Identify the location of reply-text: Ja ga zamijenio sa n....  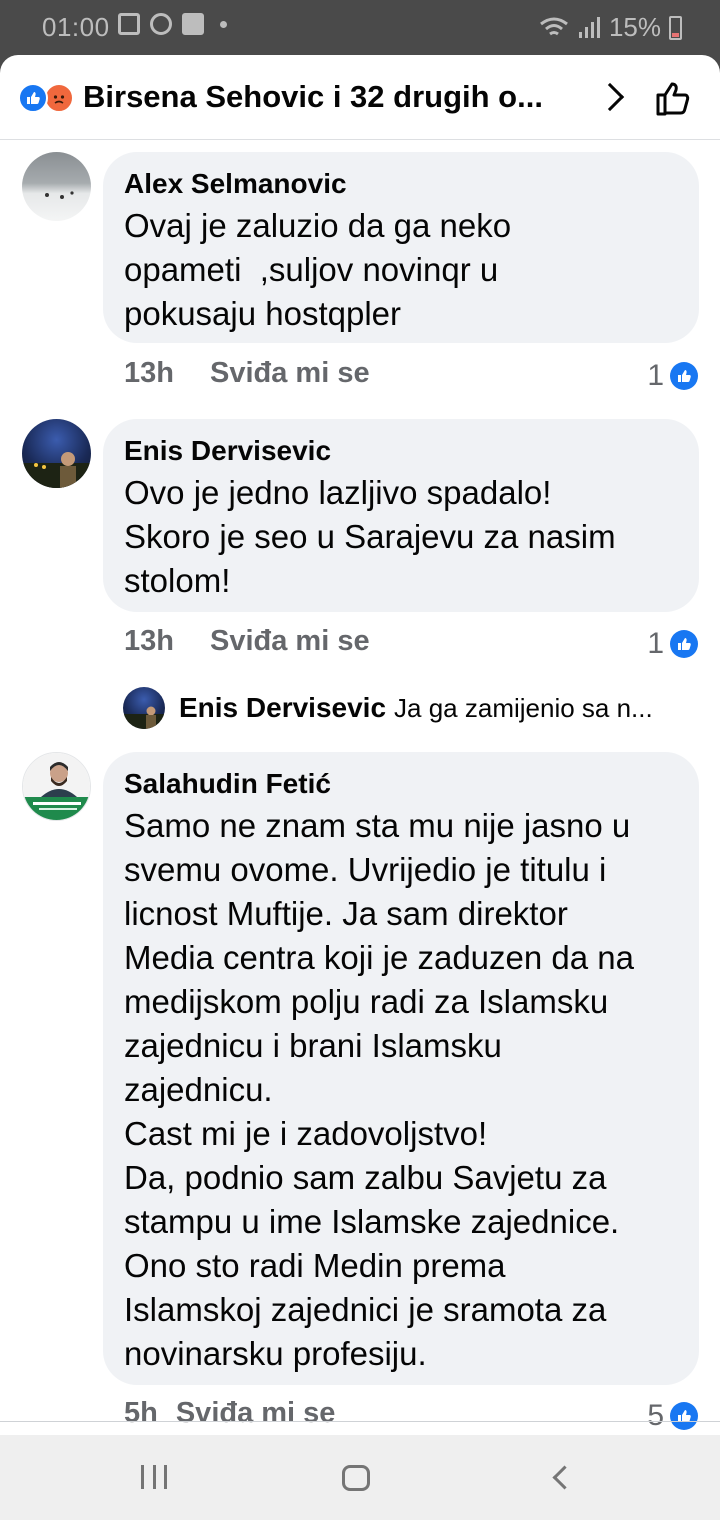
(523, 707).